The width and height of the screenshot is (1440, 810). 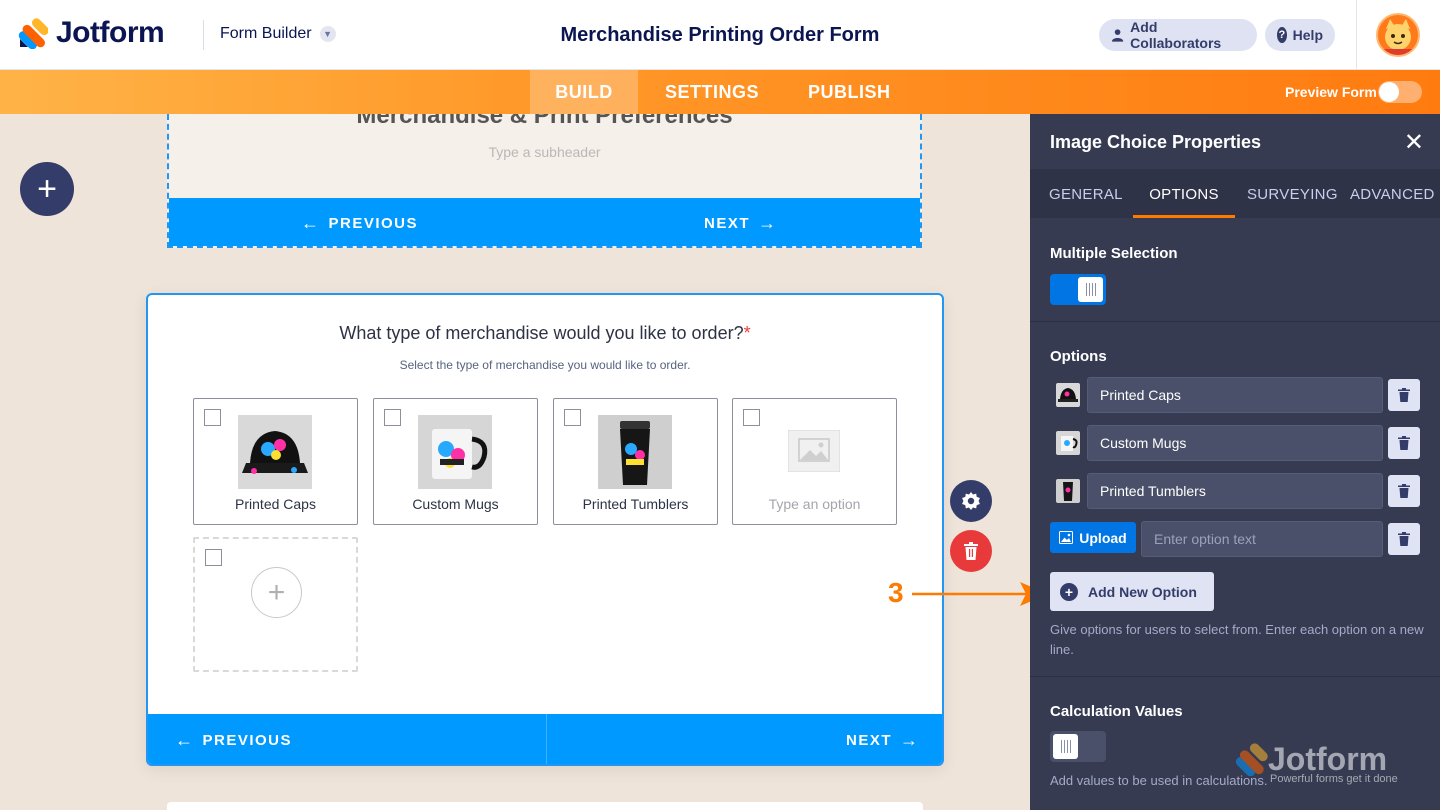 I want to click on tab-build: BUILD, so click(x=584, y=92).